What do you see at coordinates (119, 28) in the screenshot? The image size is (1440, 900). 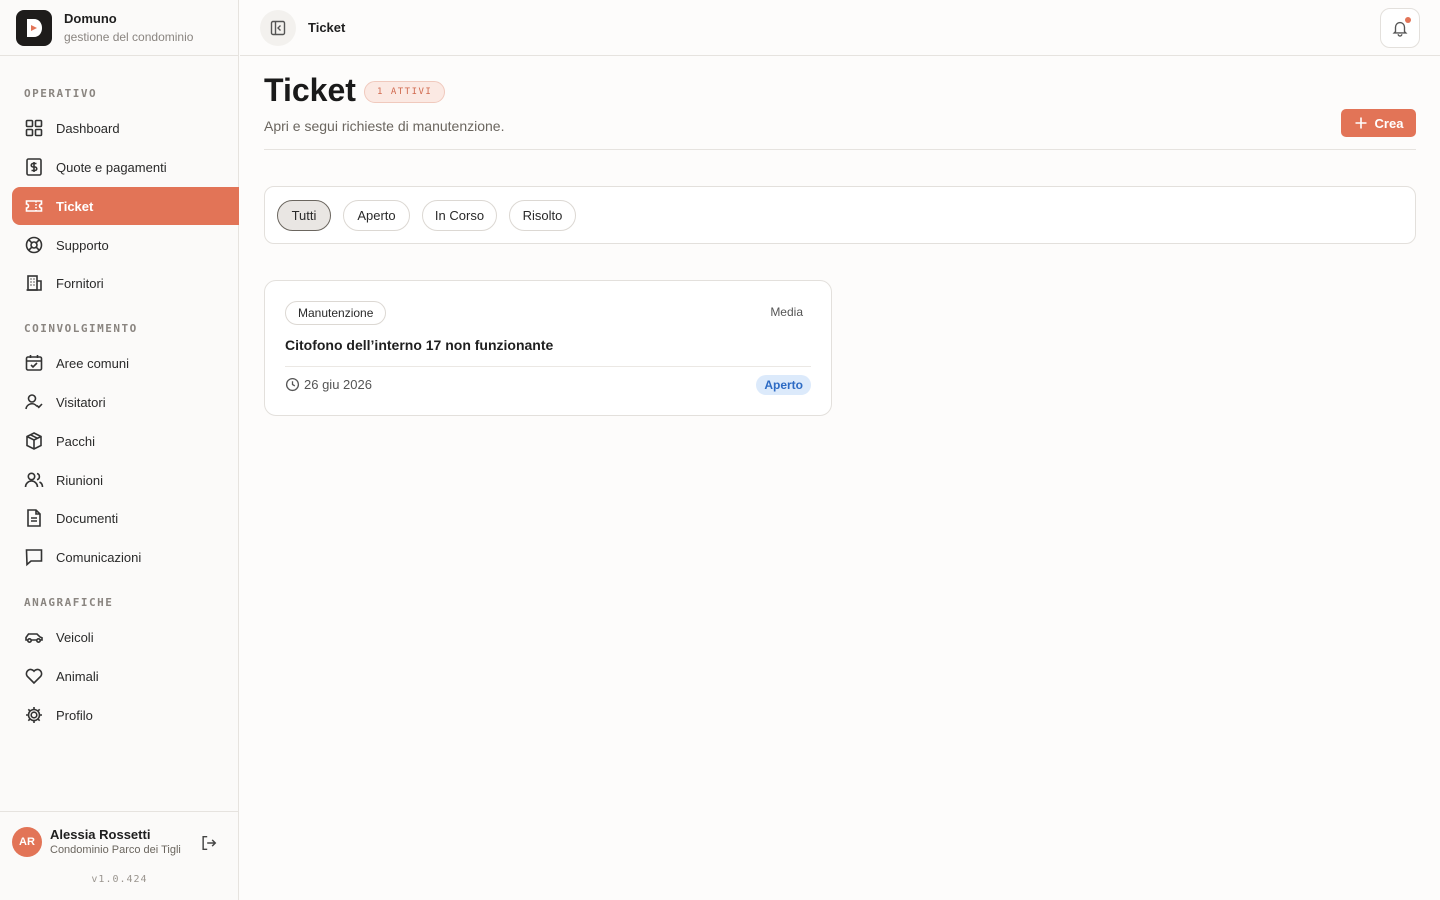 I see `brand: Domuno gestione del condominio` at bounding box center [119, 28].